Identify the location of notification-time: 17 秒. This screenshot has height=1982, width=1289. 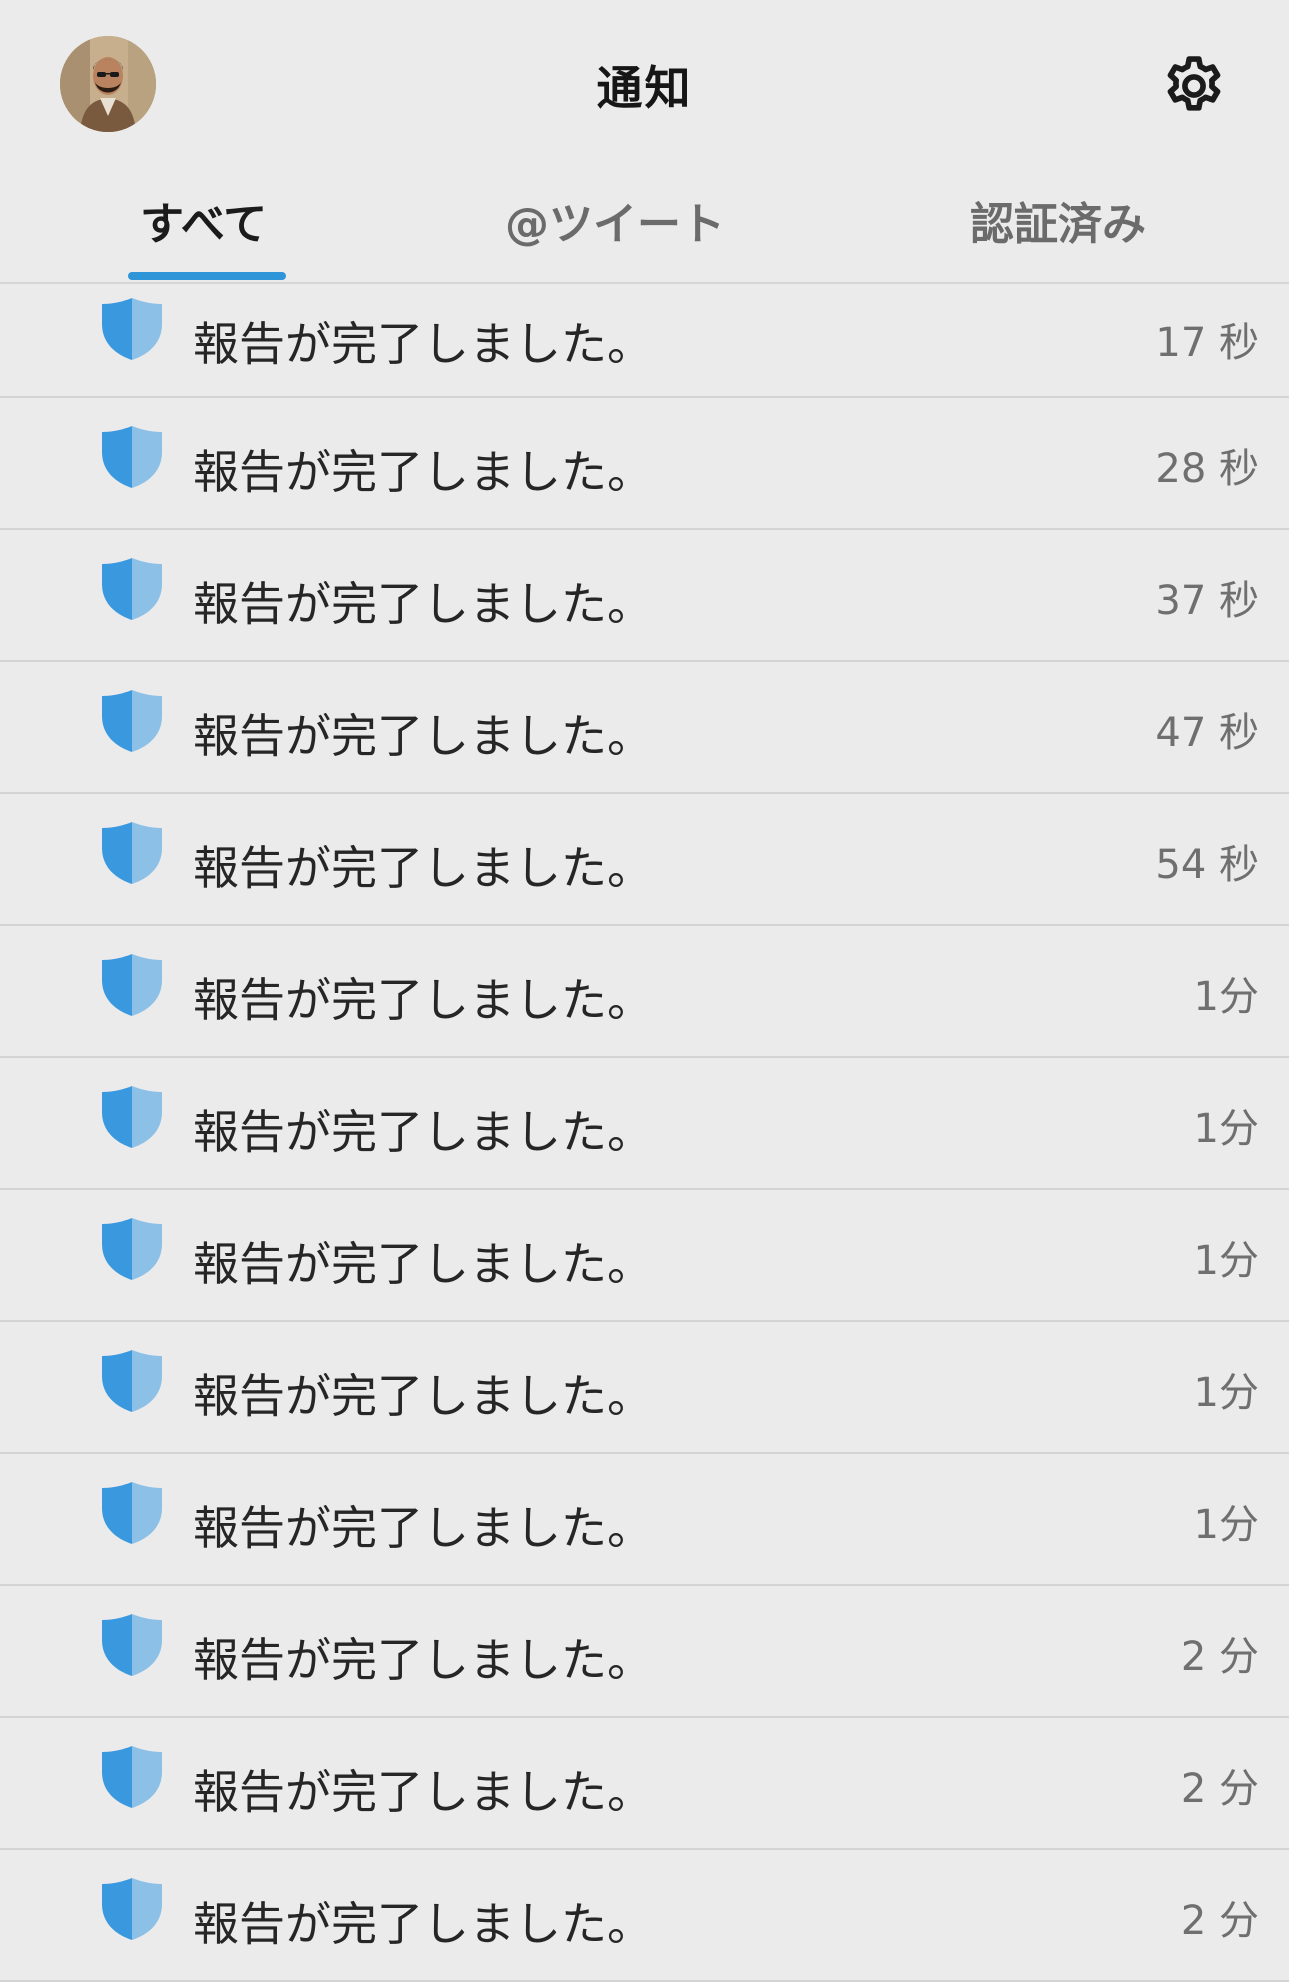
(1207, 343).